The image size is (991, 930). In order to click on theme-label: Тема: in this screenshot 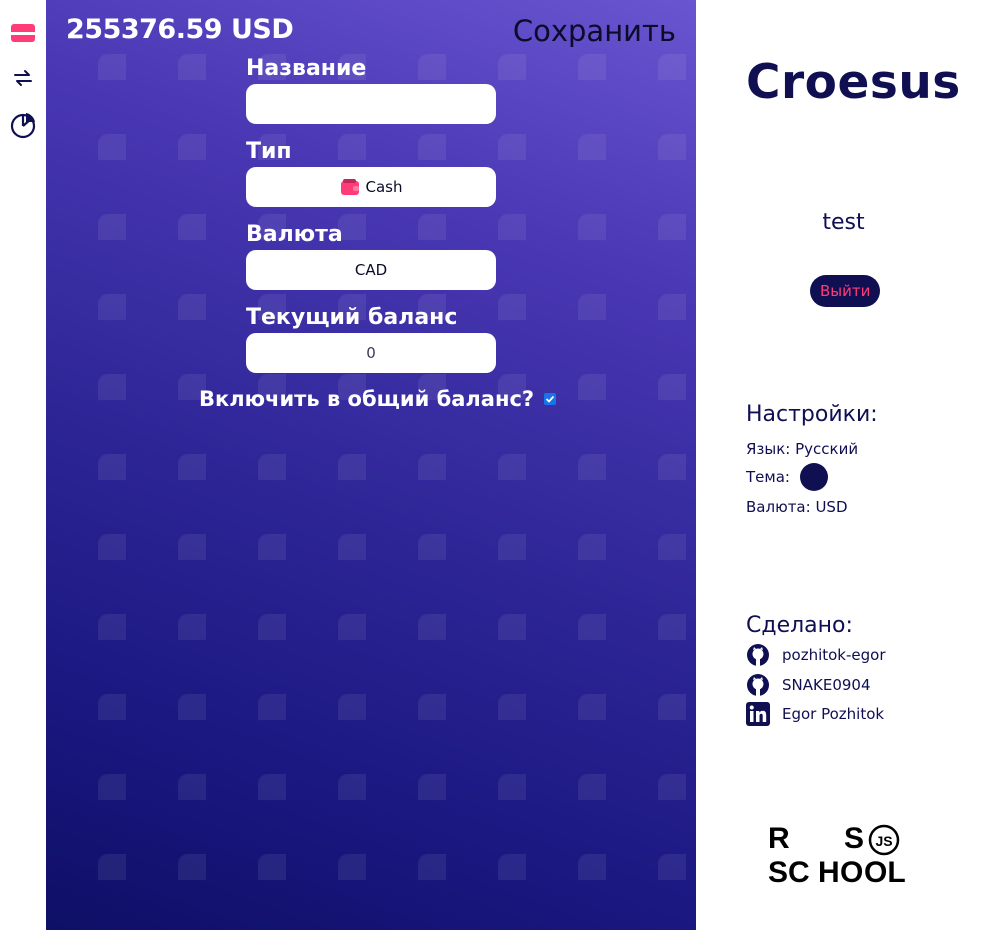, I will do `click(768, 477)`.